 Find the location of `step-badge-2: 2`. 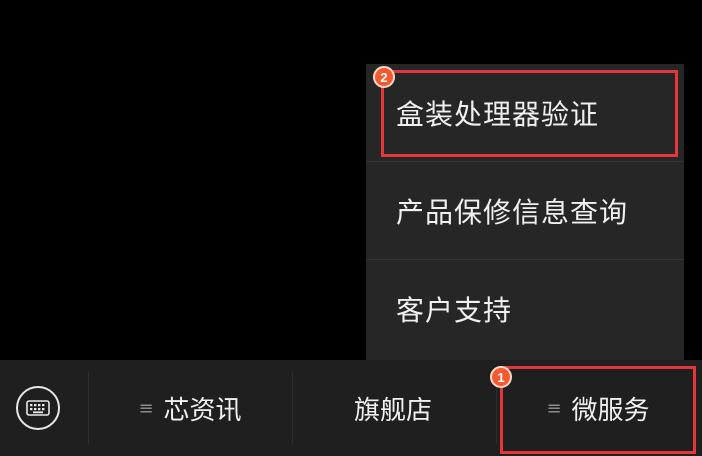

step-badge-2: 2 is located at coordinates (384, 77).